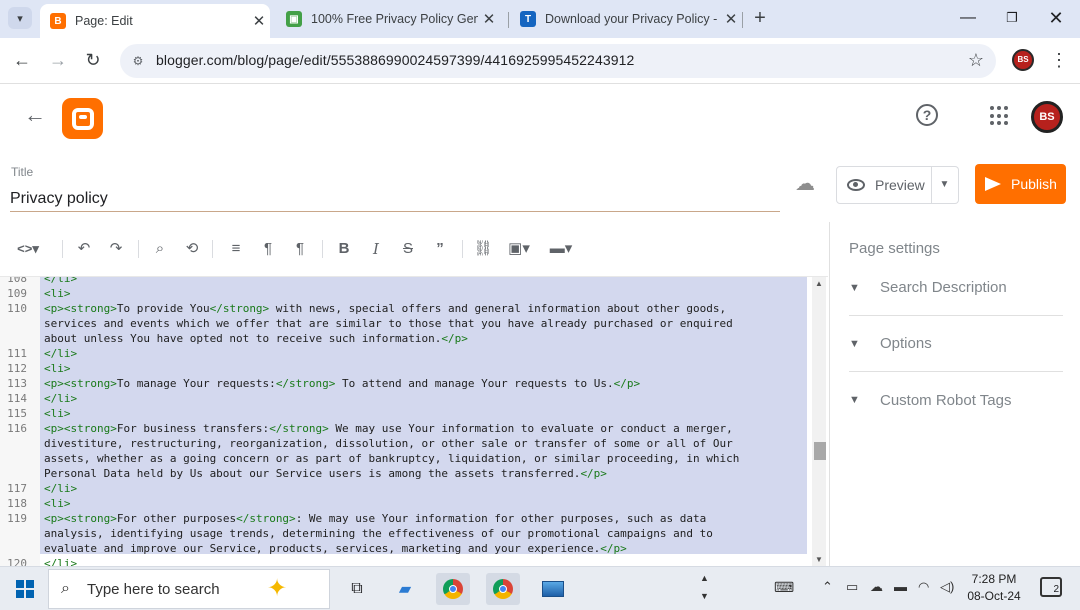 Image resolution: width=1080 pixels, height=610 pixels. What do you see at coordinates (344, 249) in the screenshot?
I see `bold-icon: B` at bounding box center [344, 249].